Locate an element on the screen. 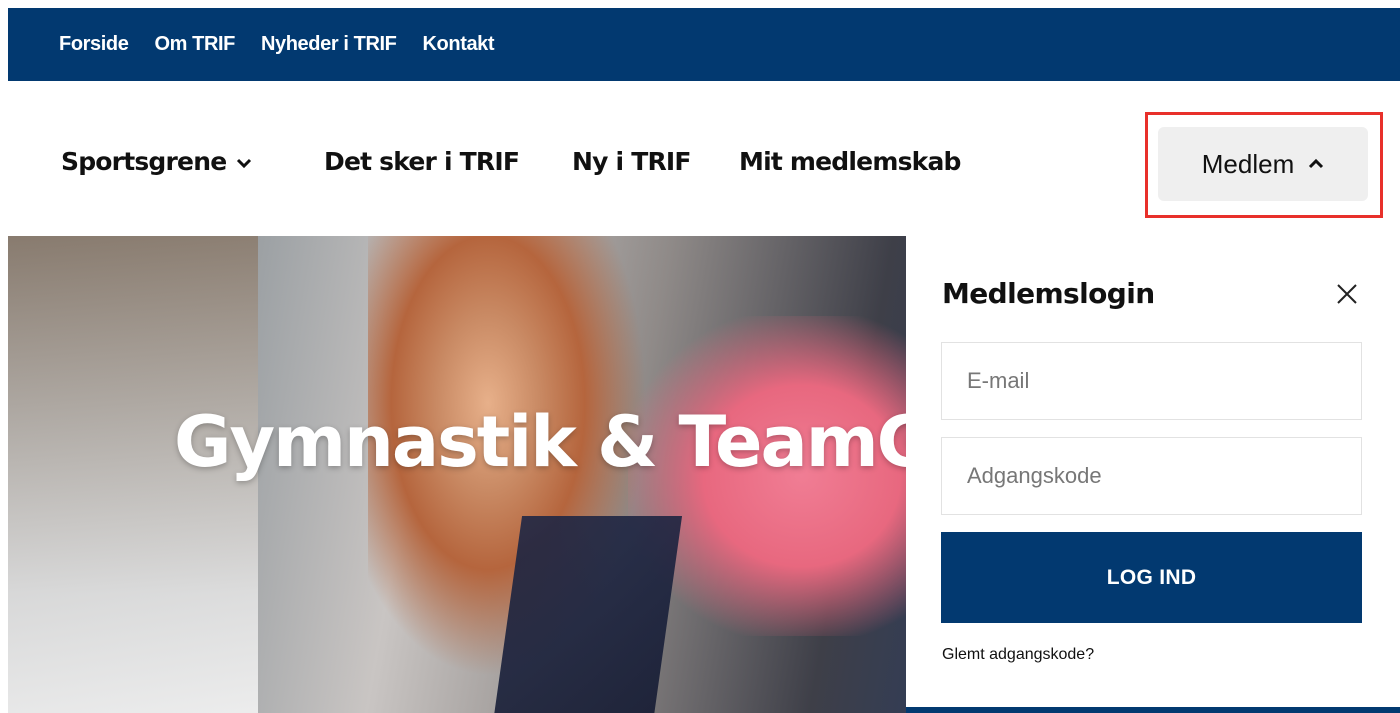  nav-link-forside: Forside is located at coordinates (94, 44).